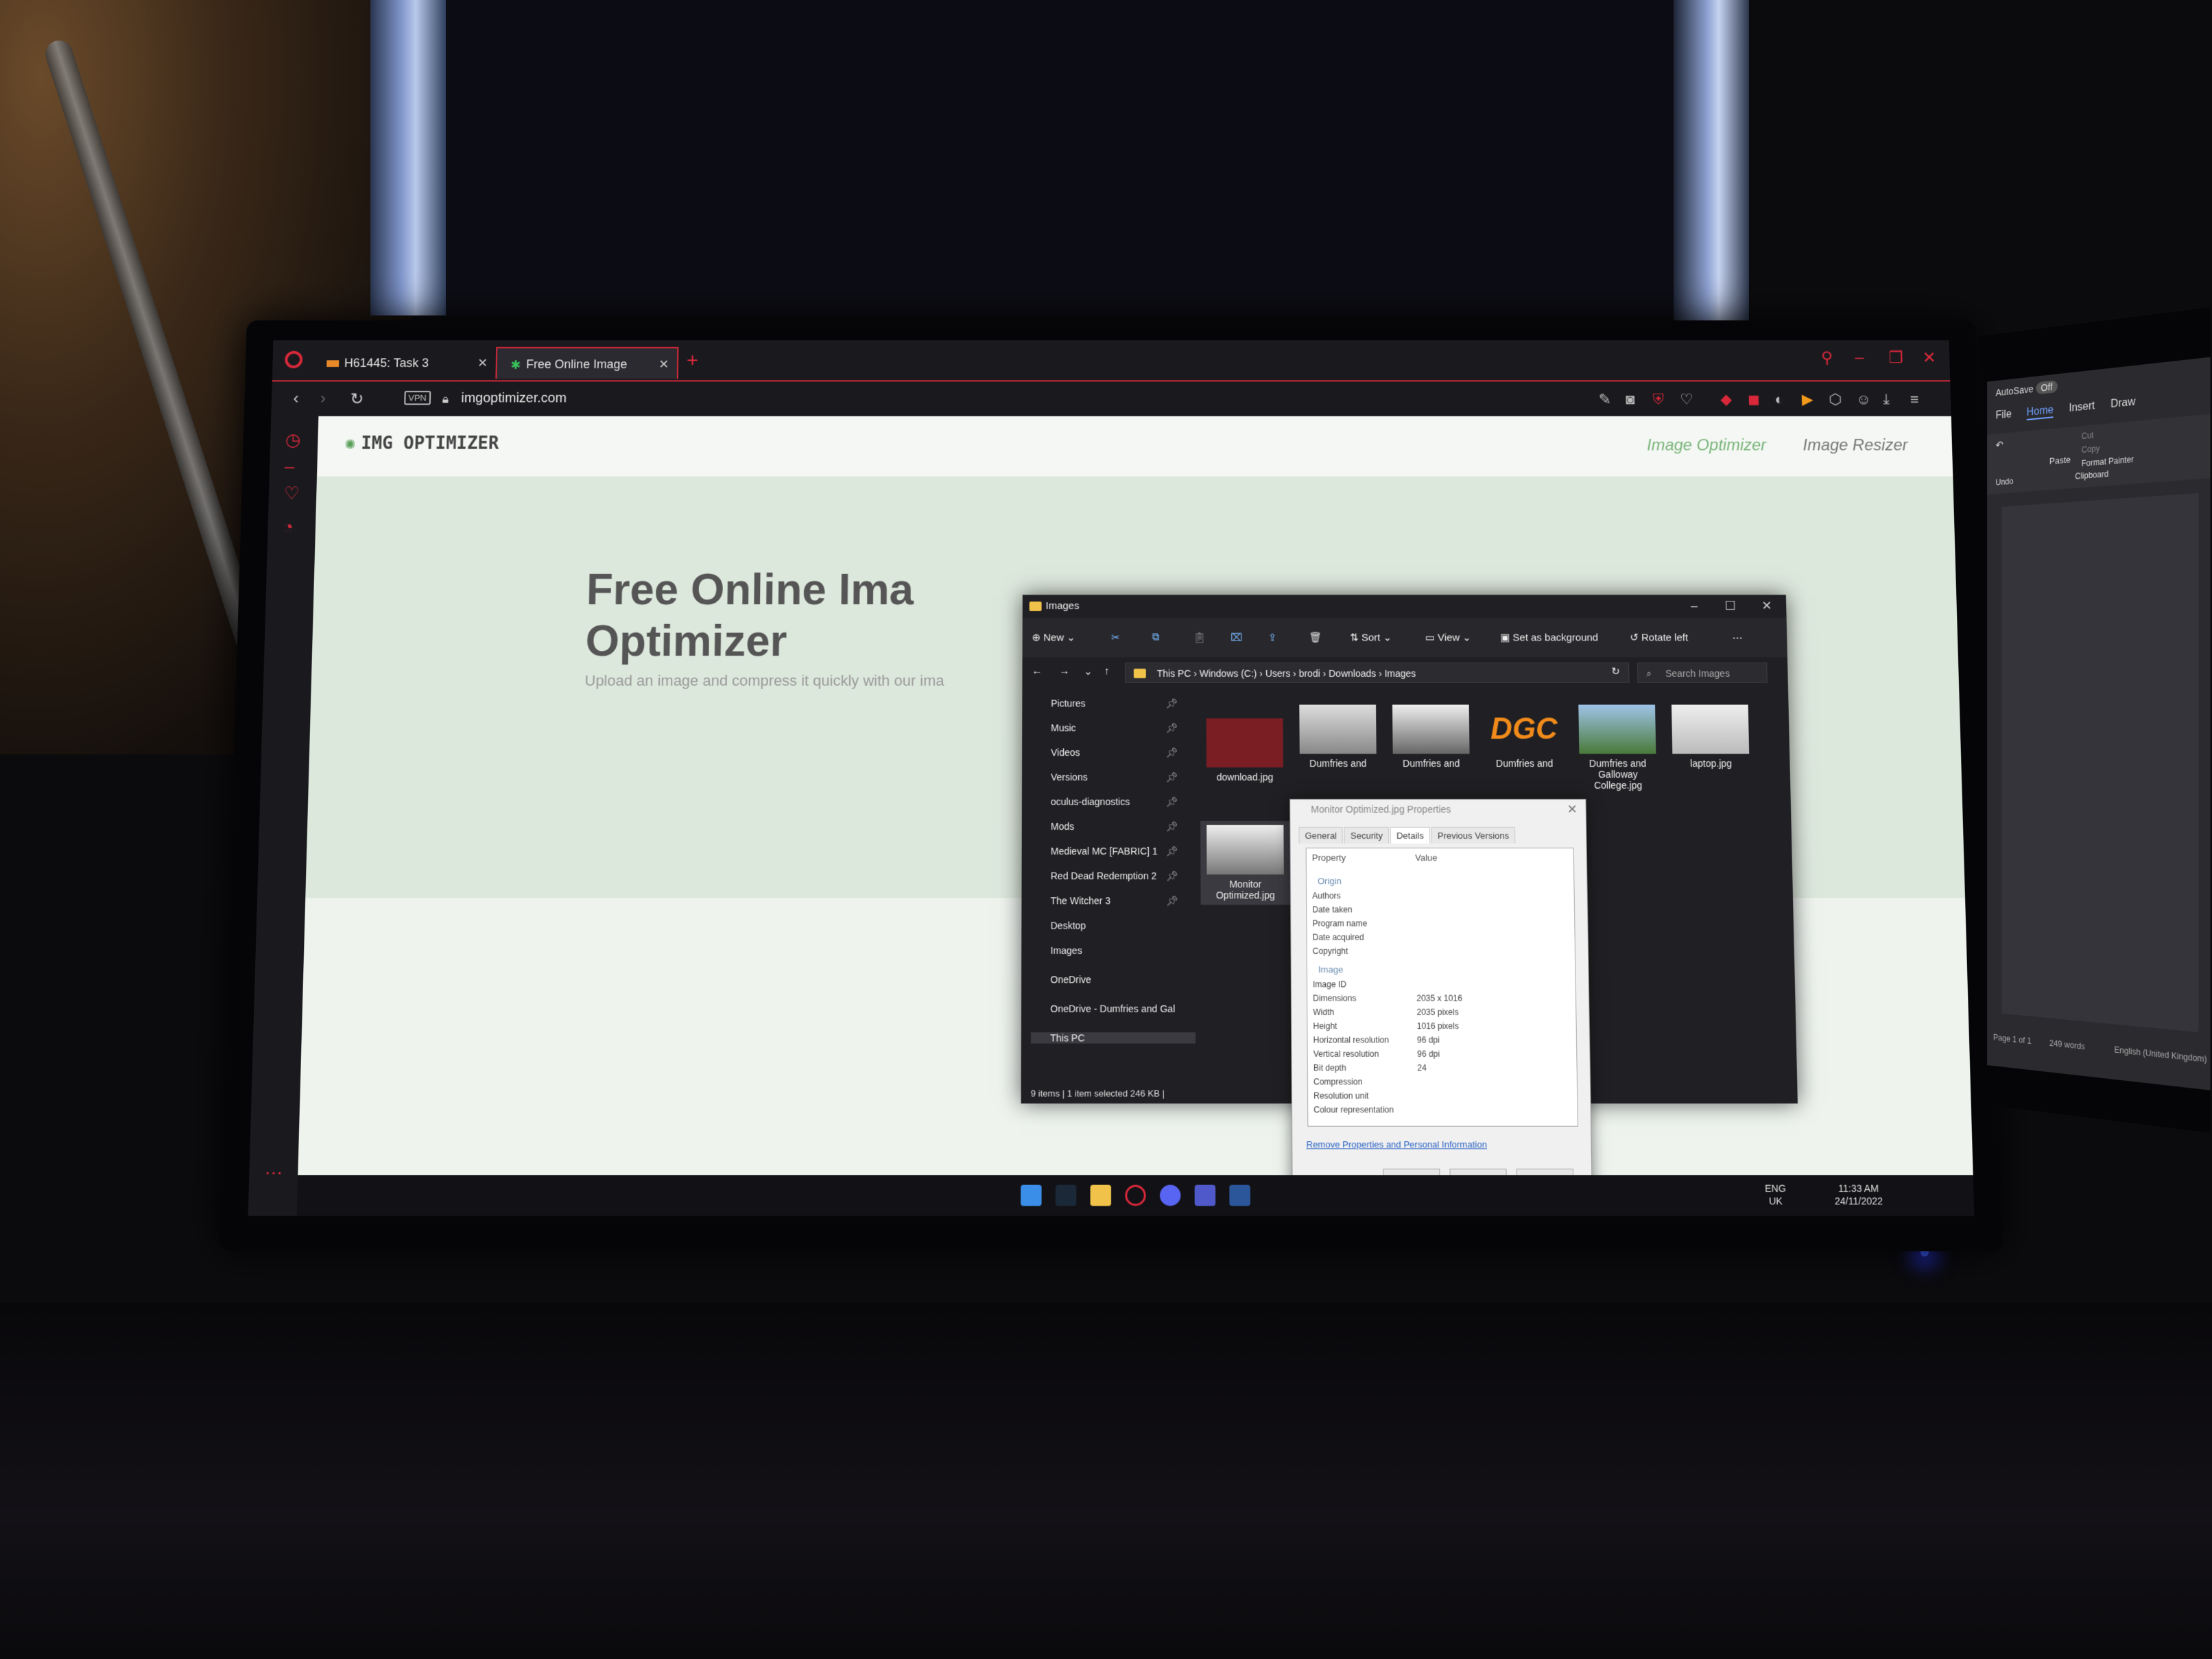  I want to click on speed-dial-icon: ◷, so click(293, 439).